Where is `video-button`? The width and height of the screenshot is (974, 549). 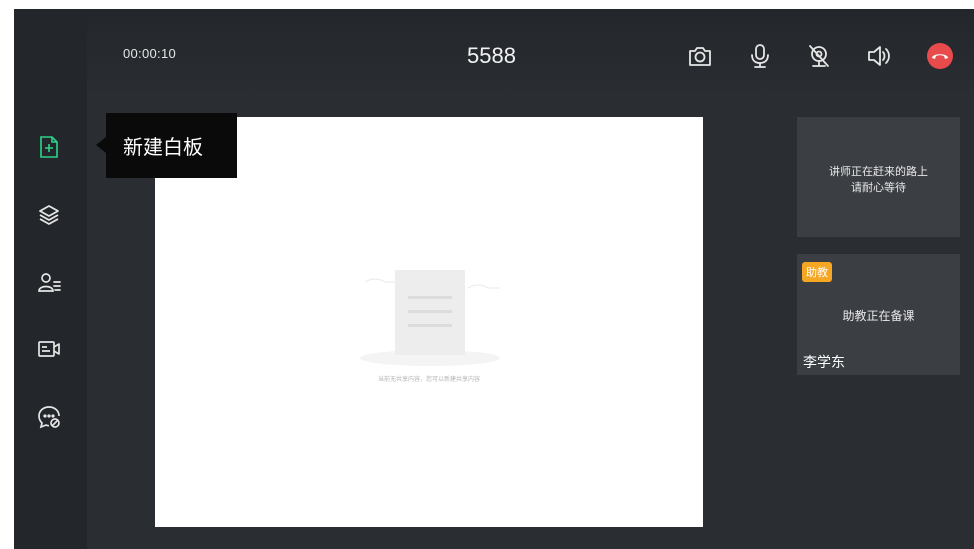
video-button is located at coordinates (49, 349).